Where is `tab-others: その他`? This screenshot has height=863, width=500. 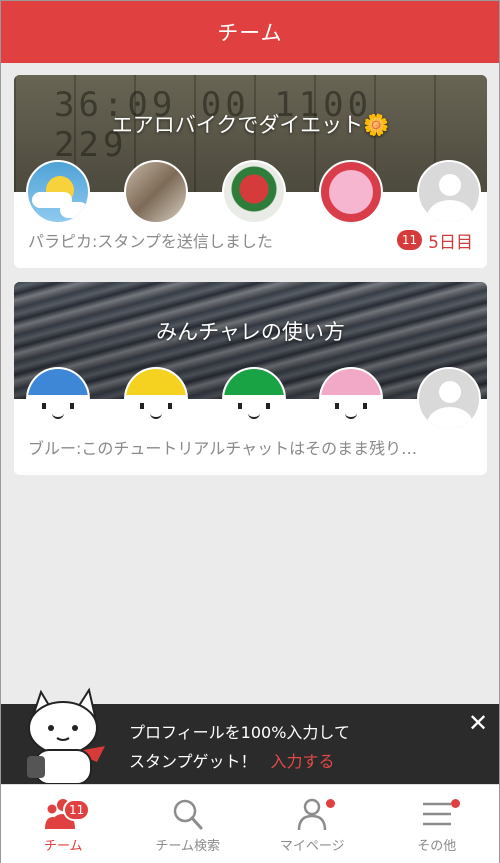 tab-others: その他 is located at coordinates (437, 824).